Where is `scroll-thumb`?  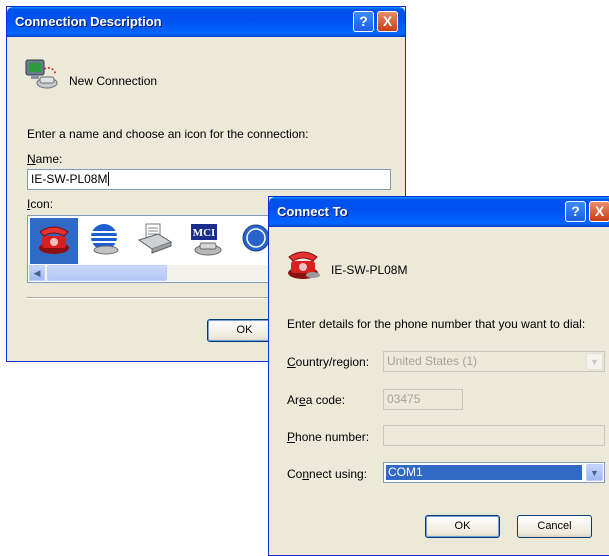 scroll-thumb is located at coordinates (107, 273).